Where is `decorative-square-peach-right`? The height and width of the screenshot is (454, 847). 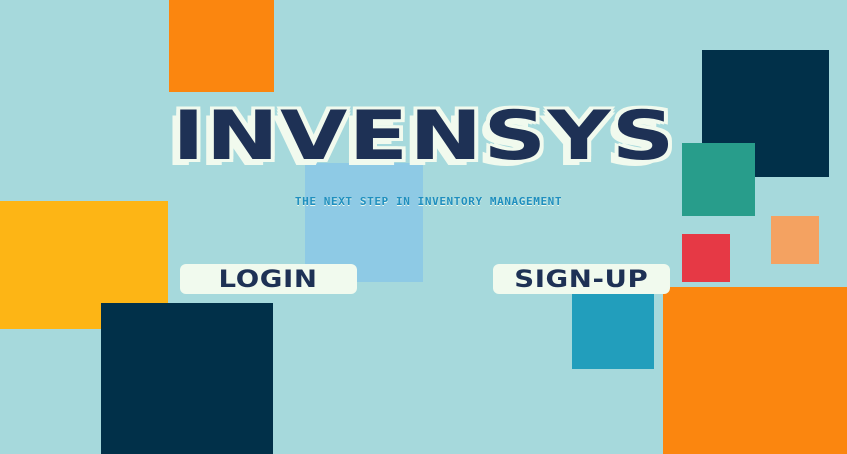
decorative-square-peach-right is located at coordinates (795, 240).